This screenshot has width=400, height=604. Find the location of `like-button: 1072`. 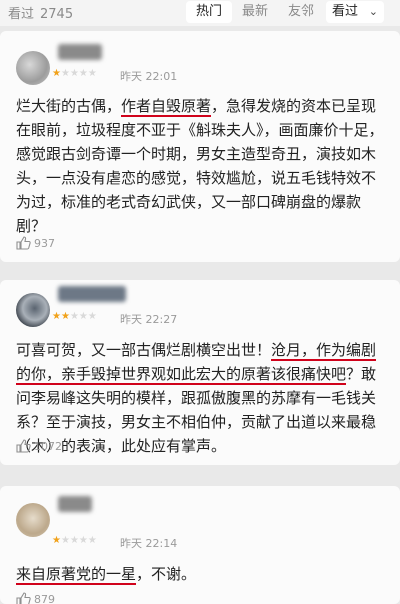

like-button: 1072 is located at coordinates (39, 446).